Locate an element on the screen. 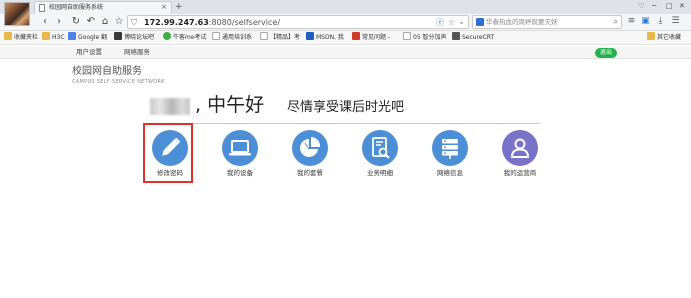 This screenshot has width=691, height=298. service-business-details: 业务明细 is located at coordinates (380, 156).